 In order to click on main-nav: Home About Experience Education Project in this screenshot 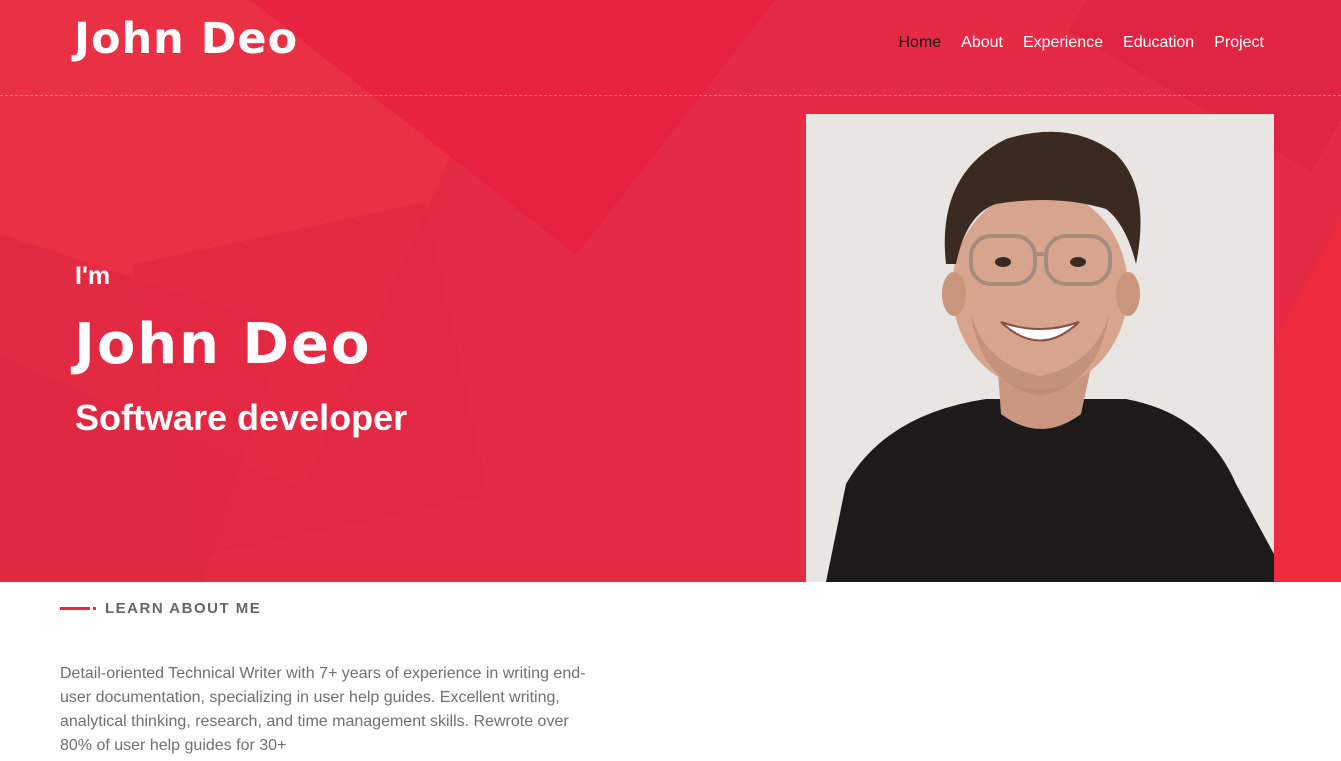, I will do `click(1071, 43)`.